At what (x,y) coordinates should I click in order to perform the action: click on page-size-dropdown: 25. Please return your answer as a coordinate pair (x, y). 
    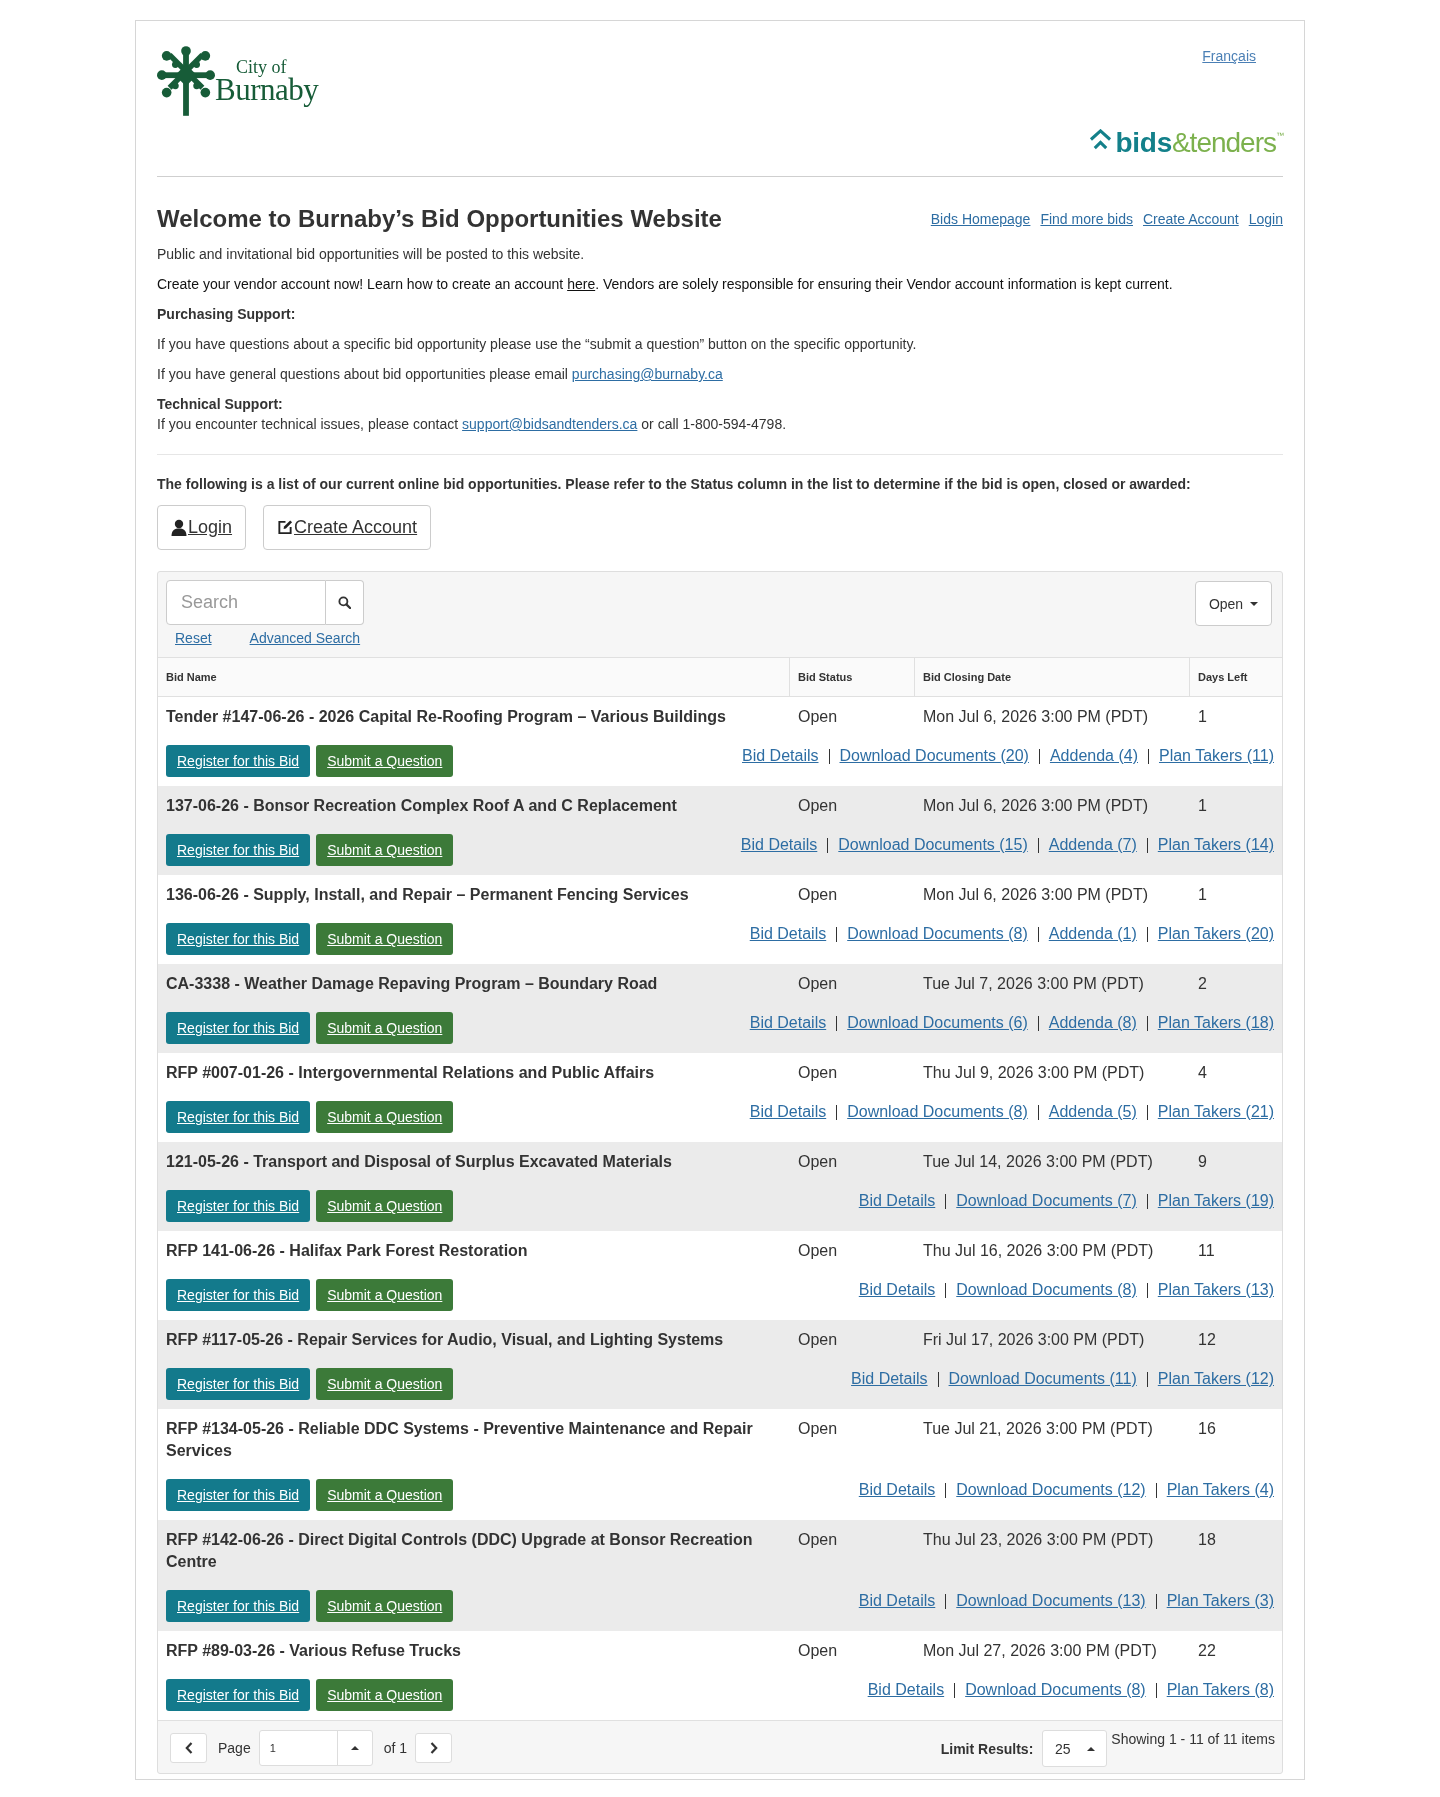
    Looking at the image, I should click on (1075, 1748).